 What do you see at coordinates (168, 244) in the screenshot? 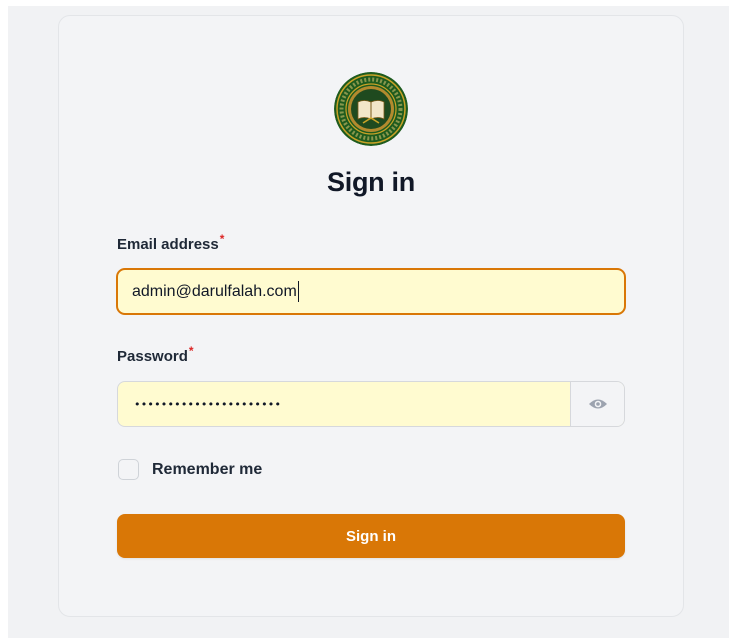
I see `email-label-text: Email address` at bounding box center [168, 244].